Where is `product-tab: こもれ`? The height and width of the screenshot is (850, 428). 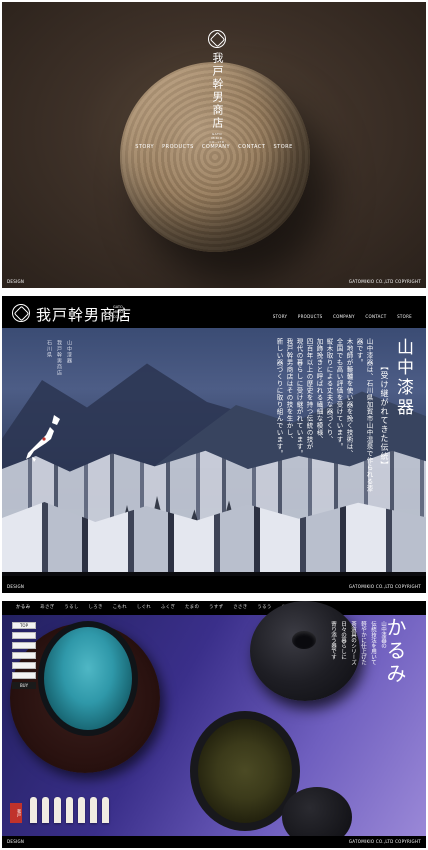 product-tab: こもれ is located at coordinates (120, 607).